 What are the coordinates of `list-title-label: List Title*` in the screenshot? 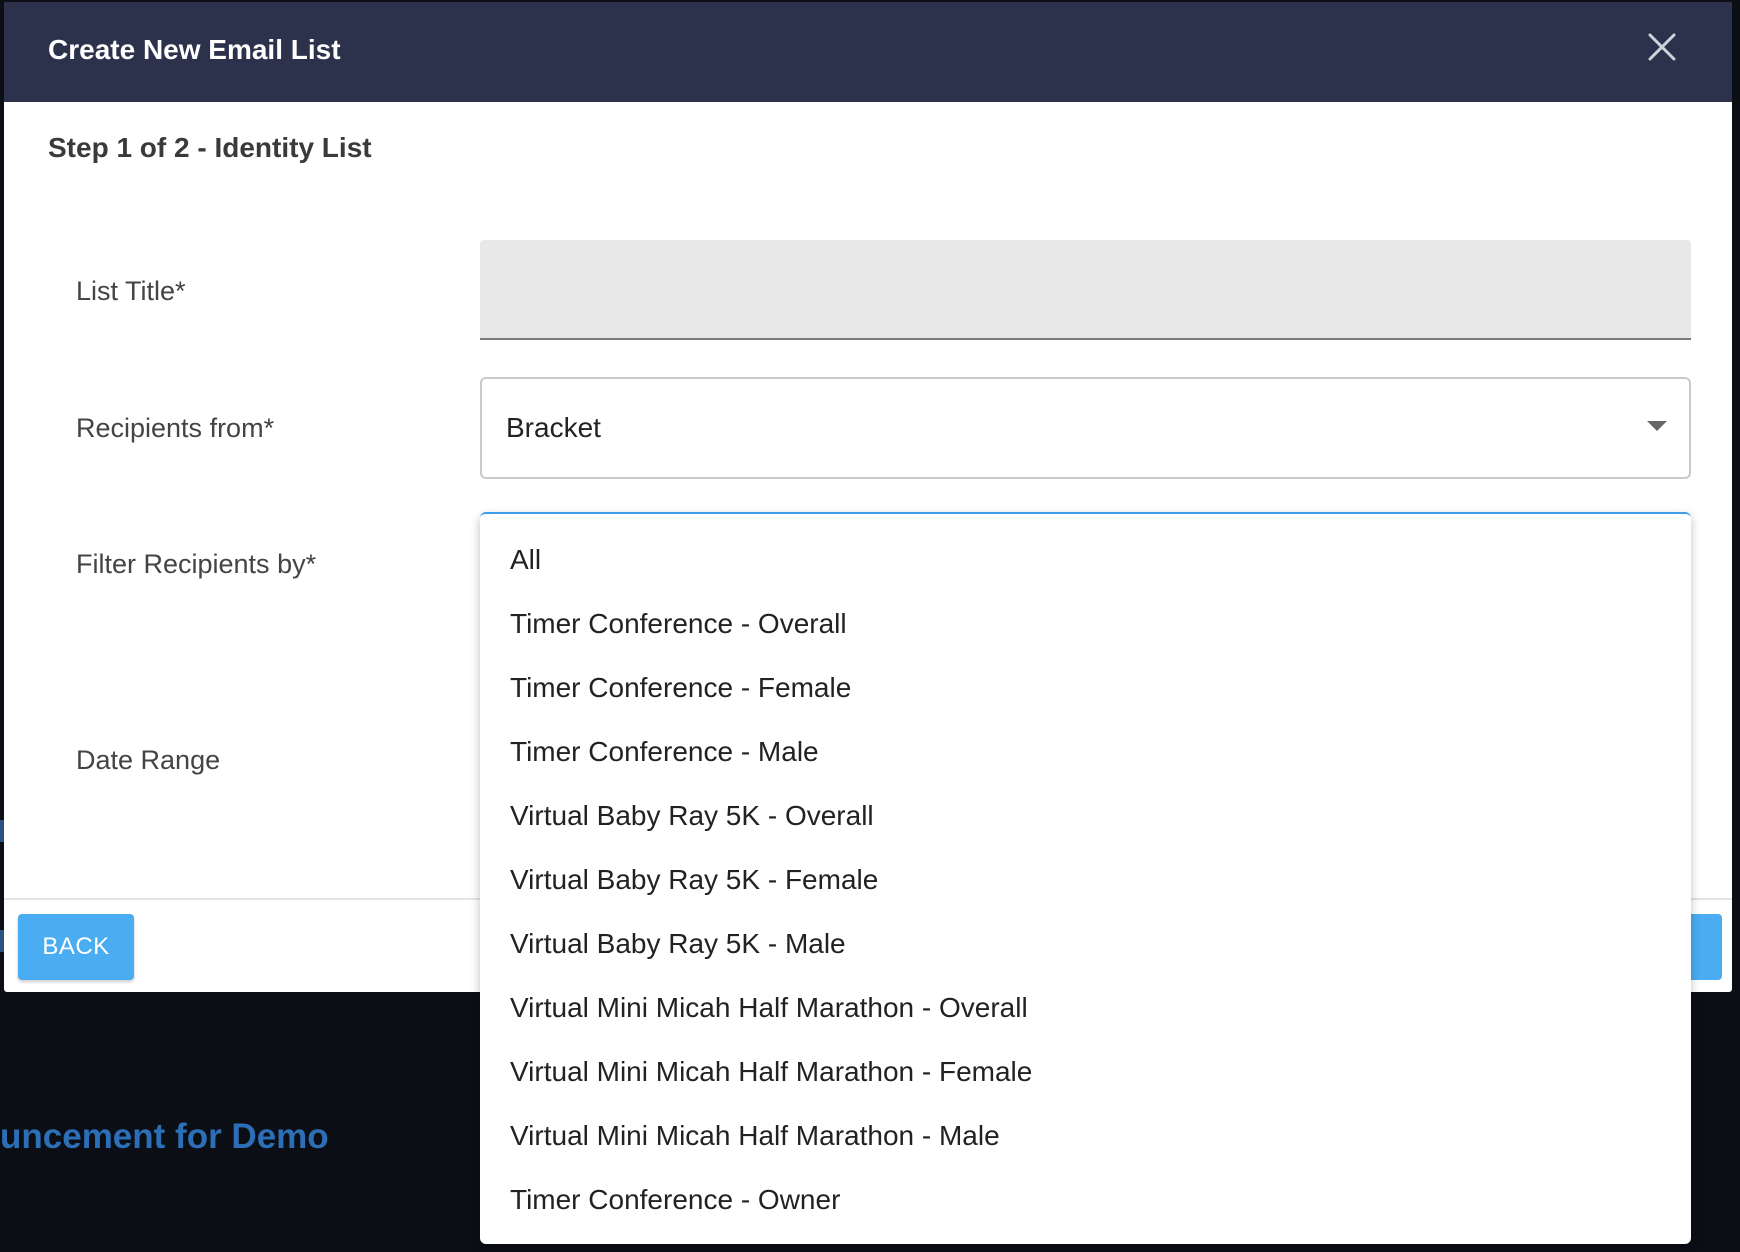 It's located at (131, 291).